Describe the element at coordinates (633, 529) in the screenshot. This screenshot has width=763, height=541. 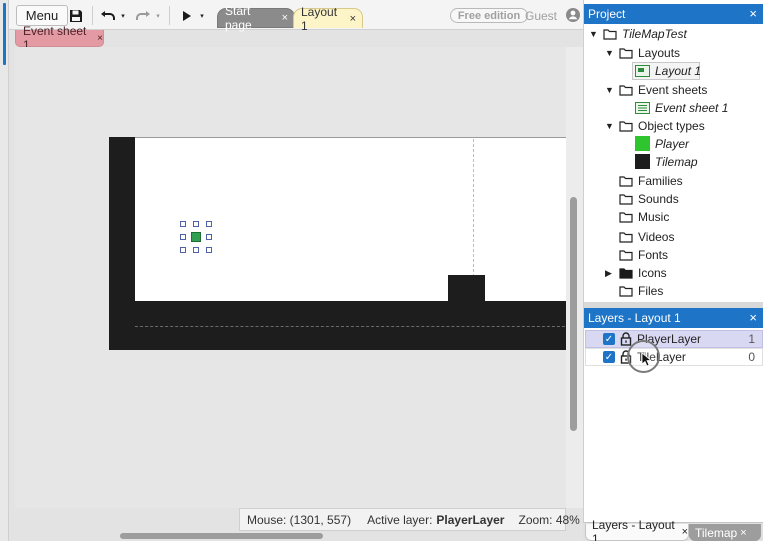
I see `tab-label: Layers - Layout 1` at that location.